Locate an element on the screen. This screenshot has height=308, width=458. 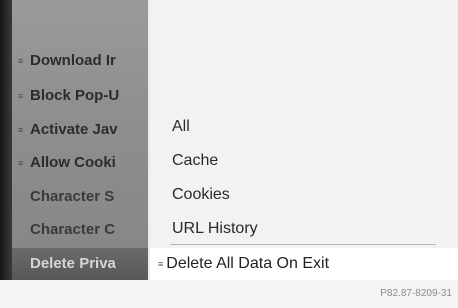
menu-item-label: Activate Jav is located at coordinates (74, 129).